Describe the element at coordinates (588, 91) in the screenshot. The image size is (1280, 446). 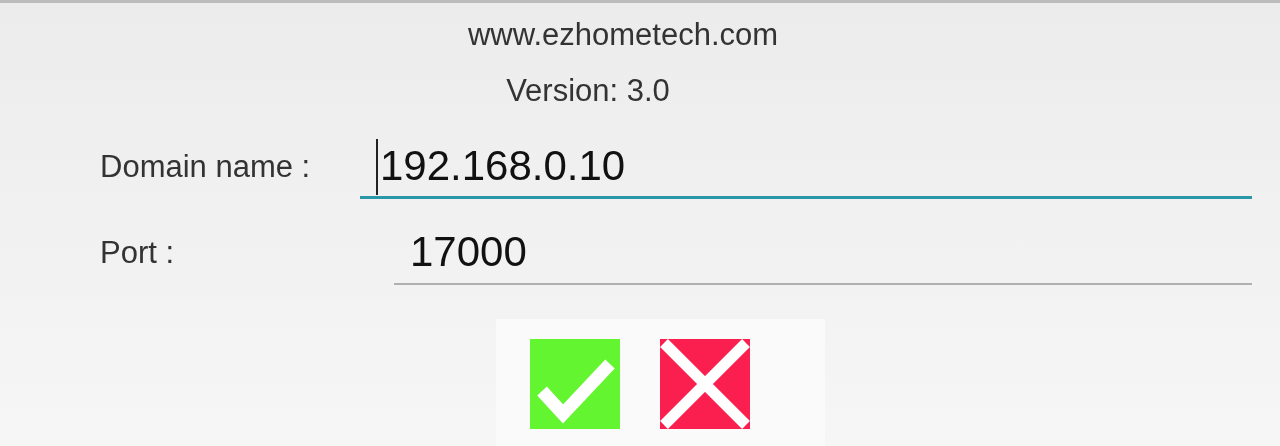
I see `version-text: Version: 3.0` at that location.